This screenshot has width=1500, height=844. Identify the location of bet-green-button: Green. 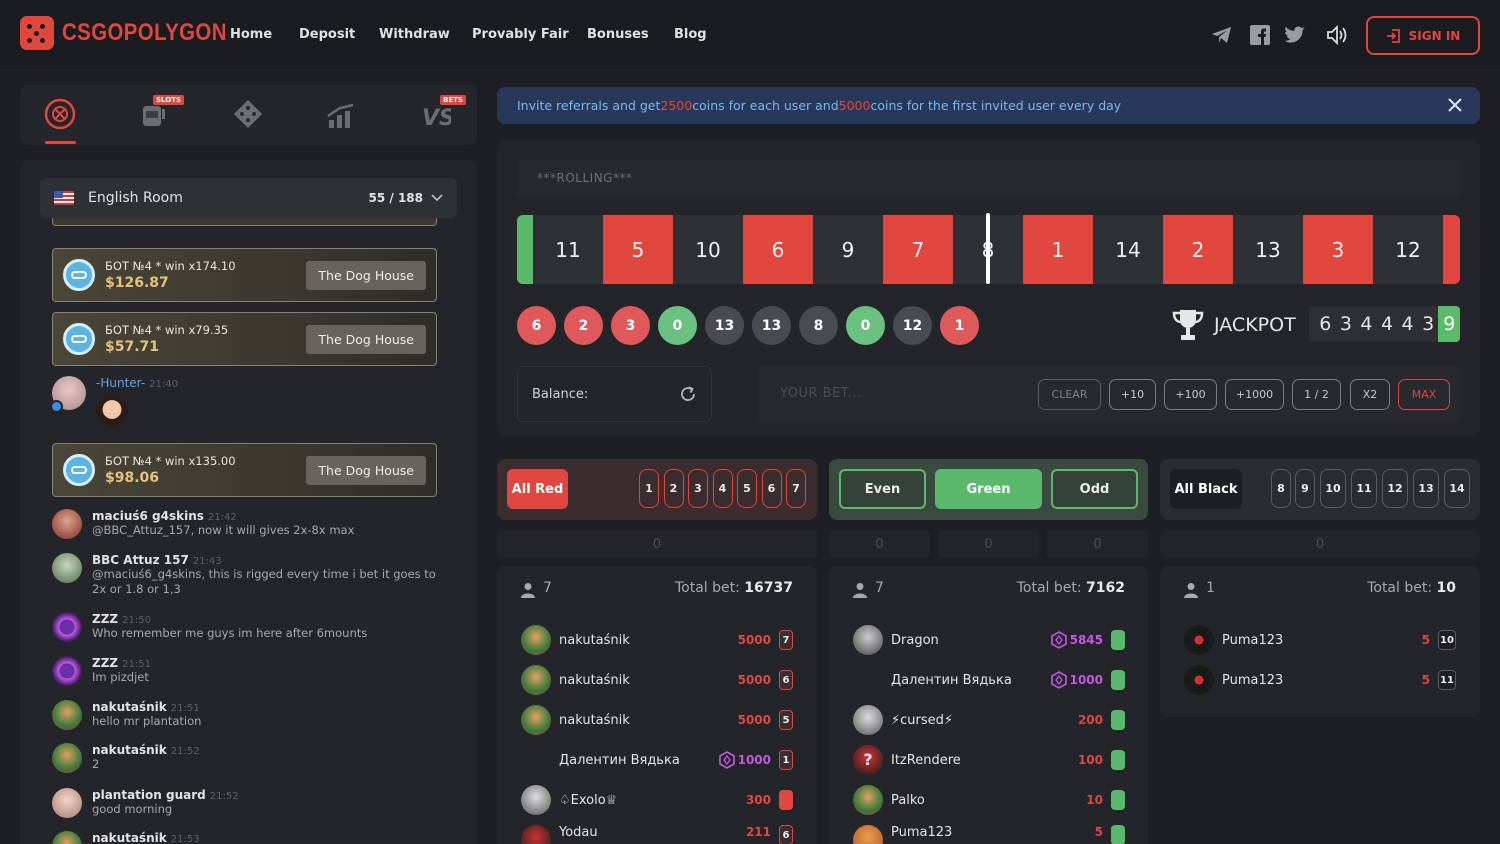
(988, 489).